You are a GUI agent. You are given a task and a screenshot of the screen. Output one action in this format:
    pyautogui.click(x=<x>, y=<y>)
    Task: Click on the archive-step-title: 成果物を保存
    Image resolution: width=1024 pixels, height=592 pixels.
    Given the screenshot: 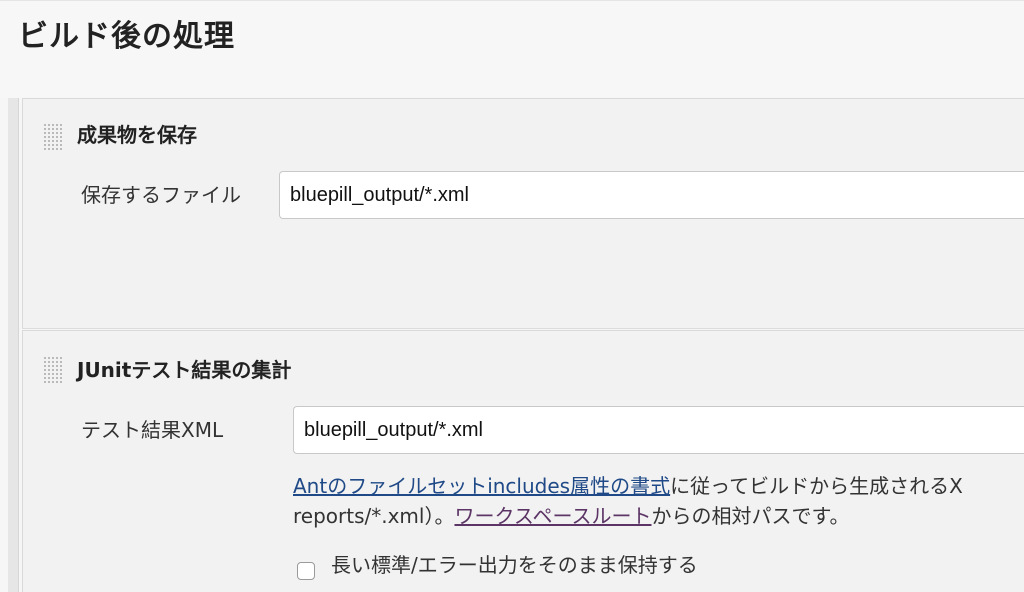 What is the action you would take?
    pyautogui.click(x=137, y=135)
    